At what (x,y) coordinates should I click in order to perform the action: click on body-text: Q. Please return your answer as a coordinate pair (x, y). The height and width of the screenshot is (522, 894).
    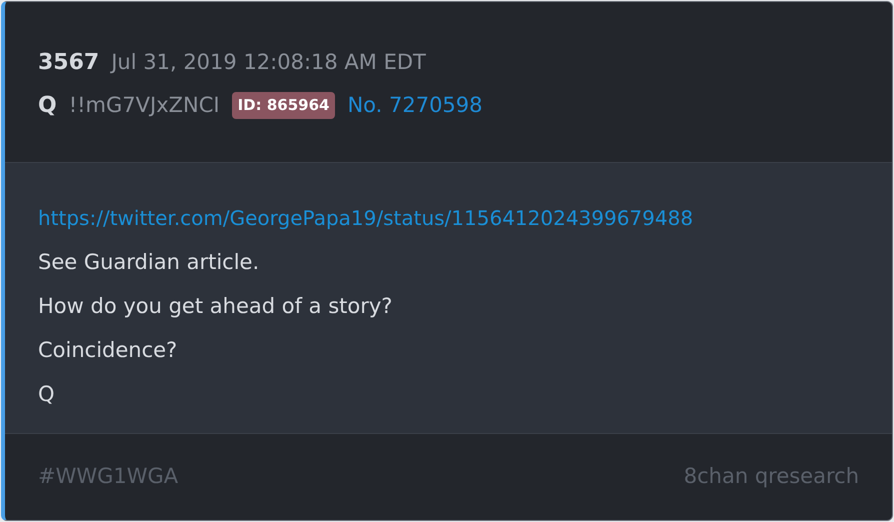
    Looking at the image, I should click on (47, 394).